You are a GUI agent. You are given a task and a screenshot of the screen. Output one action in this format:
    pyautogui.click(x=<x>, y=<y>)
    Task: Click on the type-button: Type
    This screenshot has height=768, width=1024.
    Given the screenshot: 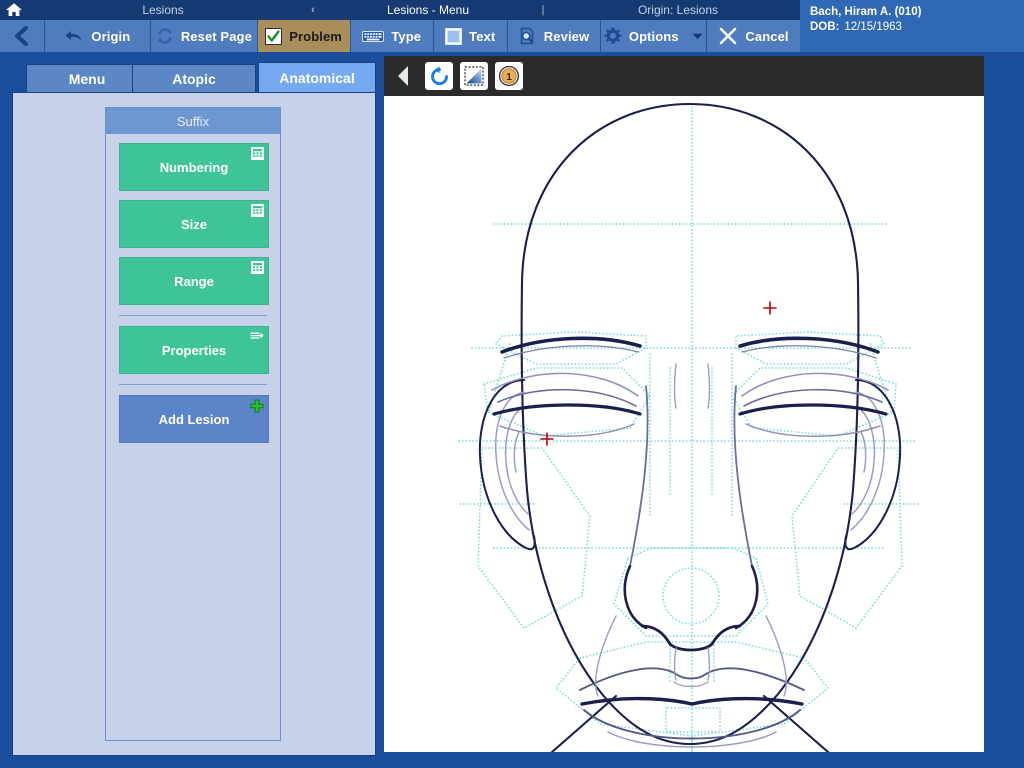 What is the action you would take?
    pyautogui.click(x=392, y=36)
    